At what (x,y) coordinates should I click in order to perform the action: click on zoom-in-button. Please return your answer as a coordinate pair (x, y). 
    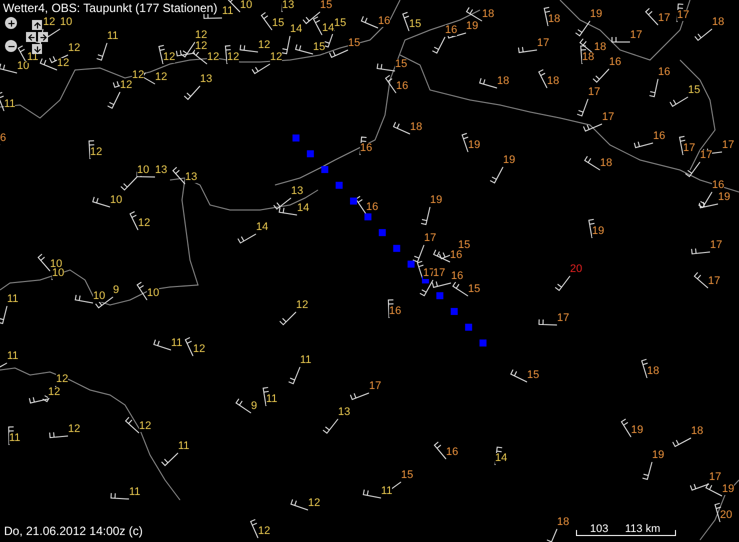
    Looking at the image, I should click on (11, 23).